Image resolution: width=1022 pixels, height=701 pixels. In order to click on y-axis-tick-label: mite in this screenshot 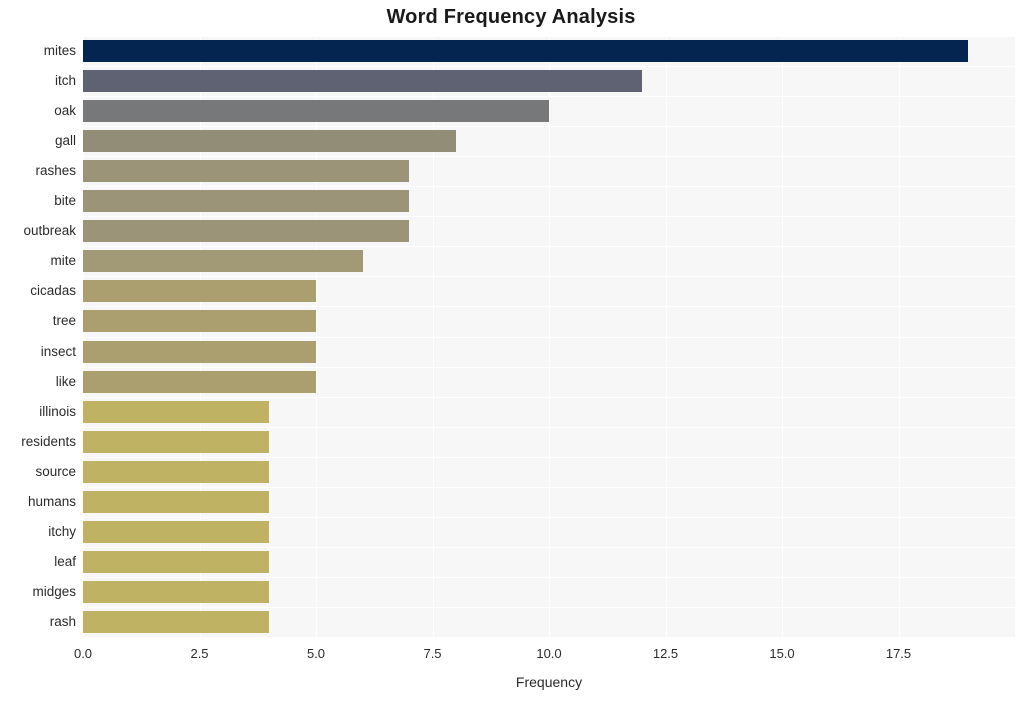, I will do `click(63, 261)`.